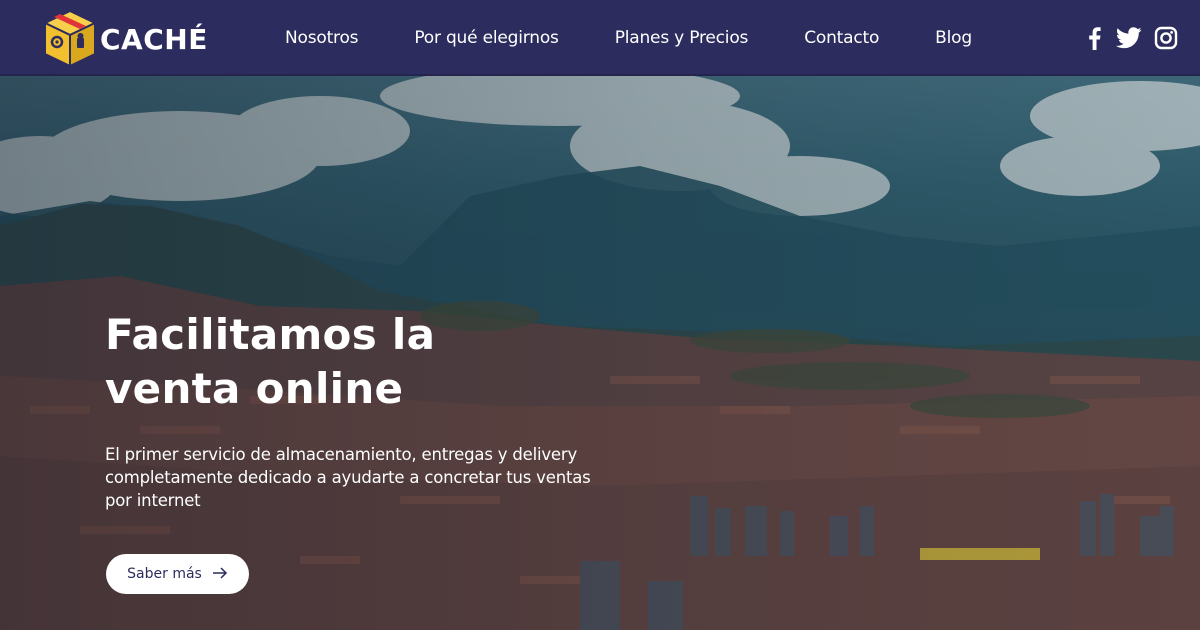 Image resolution: width=1200 pixels, height=630 pixels. I want to click on saber-mas-button: Saber más, so click(177, 574).